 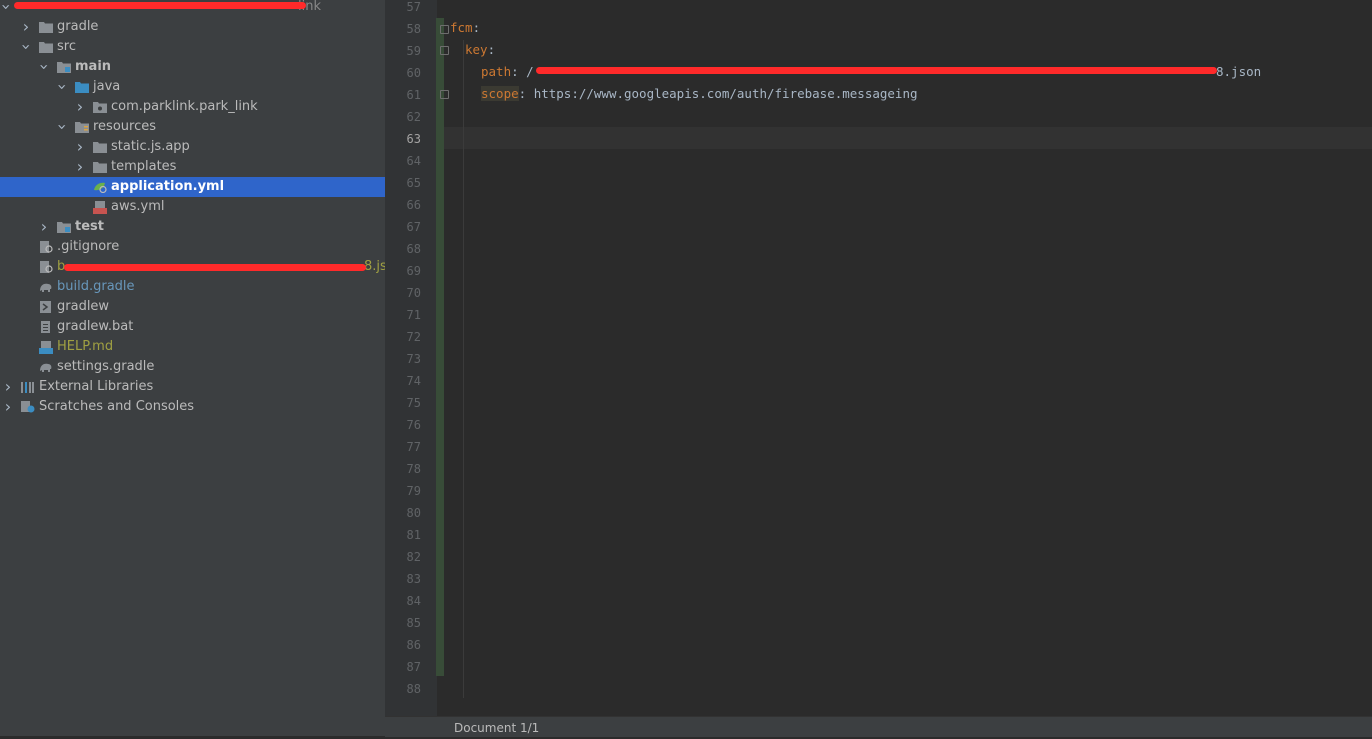 What do you see at coordinates (403, 667) in the screenshot?
I see `line-number: 87` at bounding box center [403, 667].